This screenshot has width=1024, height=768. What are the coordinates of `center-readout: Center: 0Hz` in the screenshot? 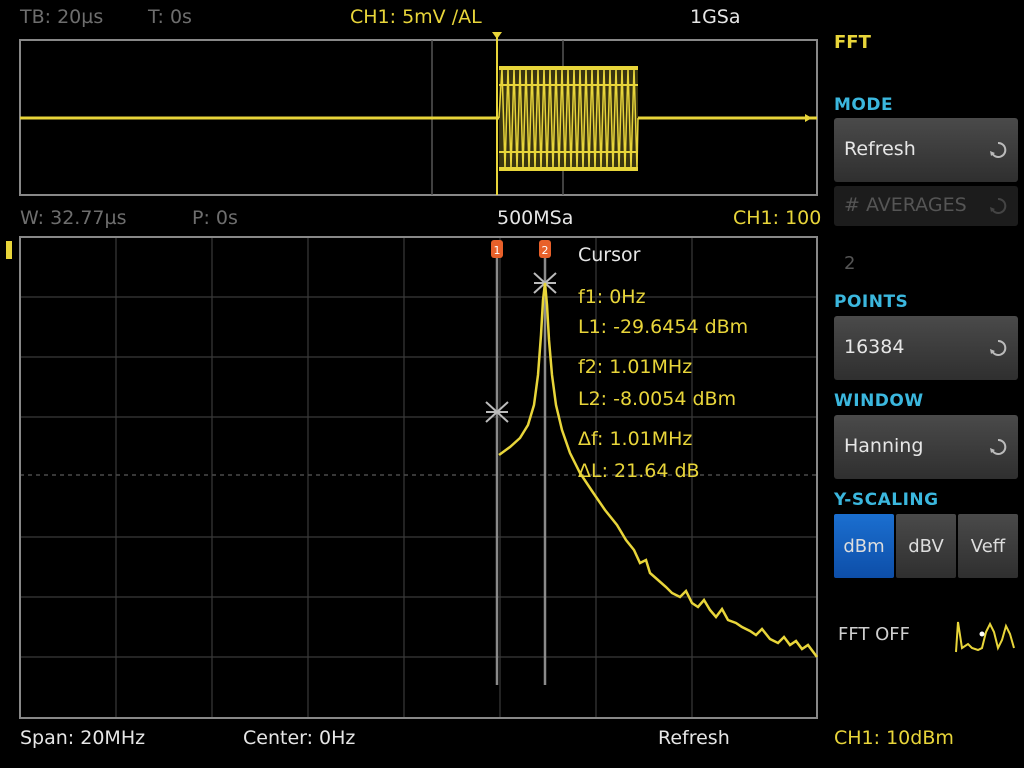 It's located at (299, 738).